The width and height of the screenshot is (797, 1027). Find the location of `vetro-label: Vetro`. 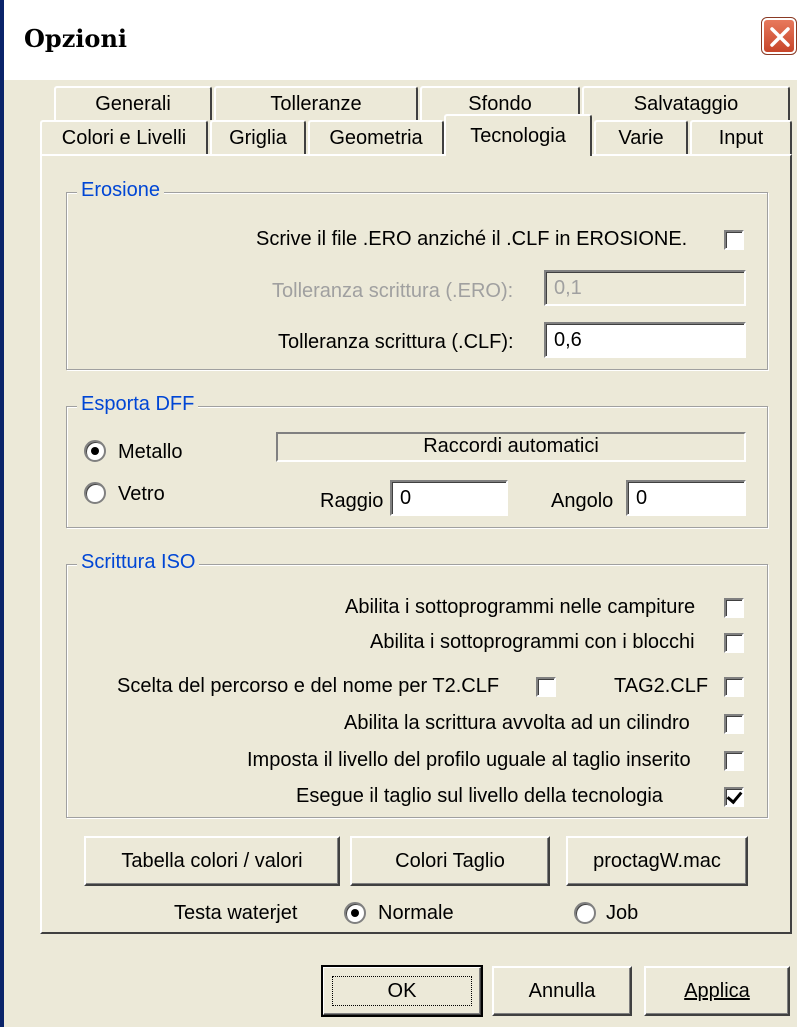

vetro-label: Vetro is located at coordinates (141, 494).